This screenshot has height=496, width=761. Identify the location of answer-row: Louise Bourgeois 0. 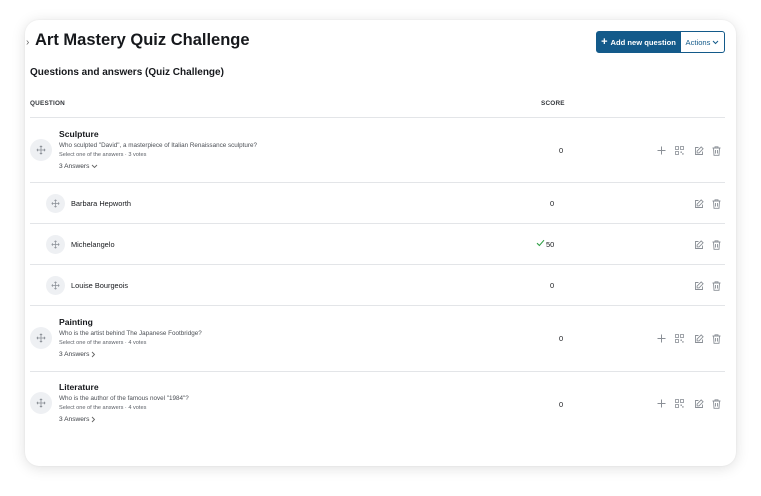
(380, 285).